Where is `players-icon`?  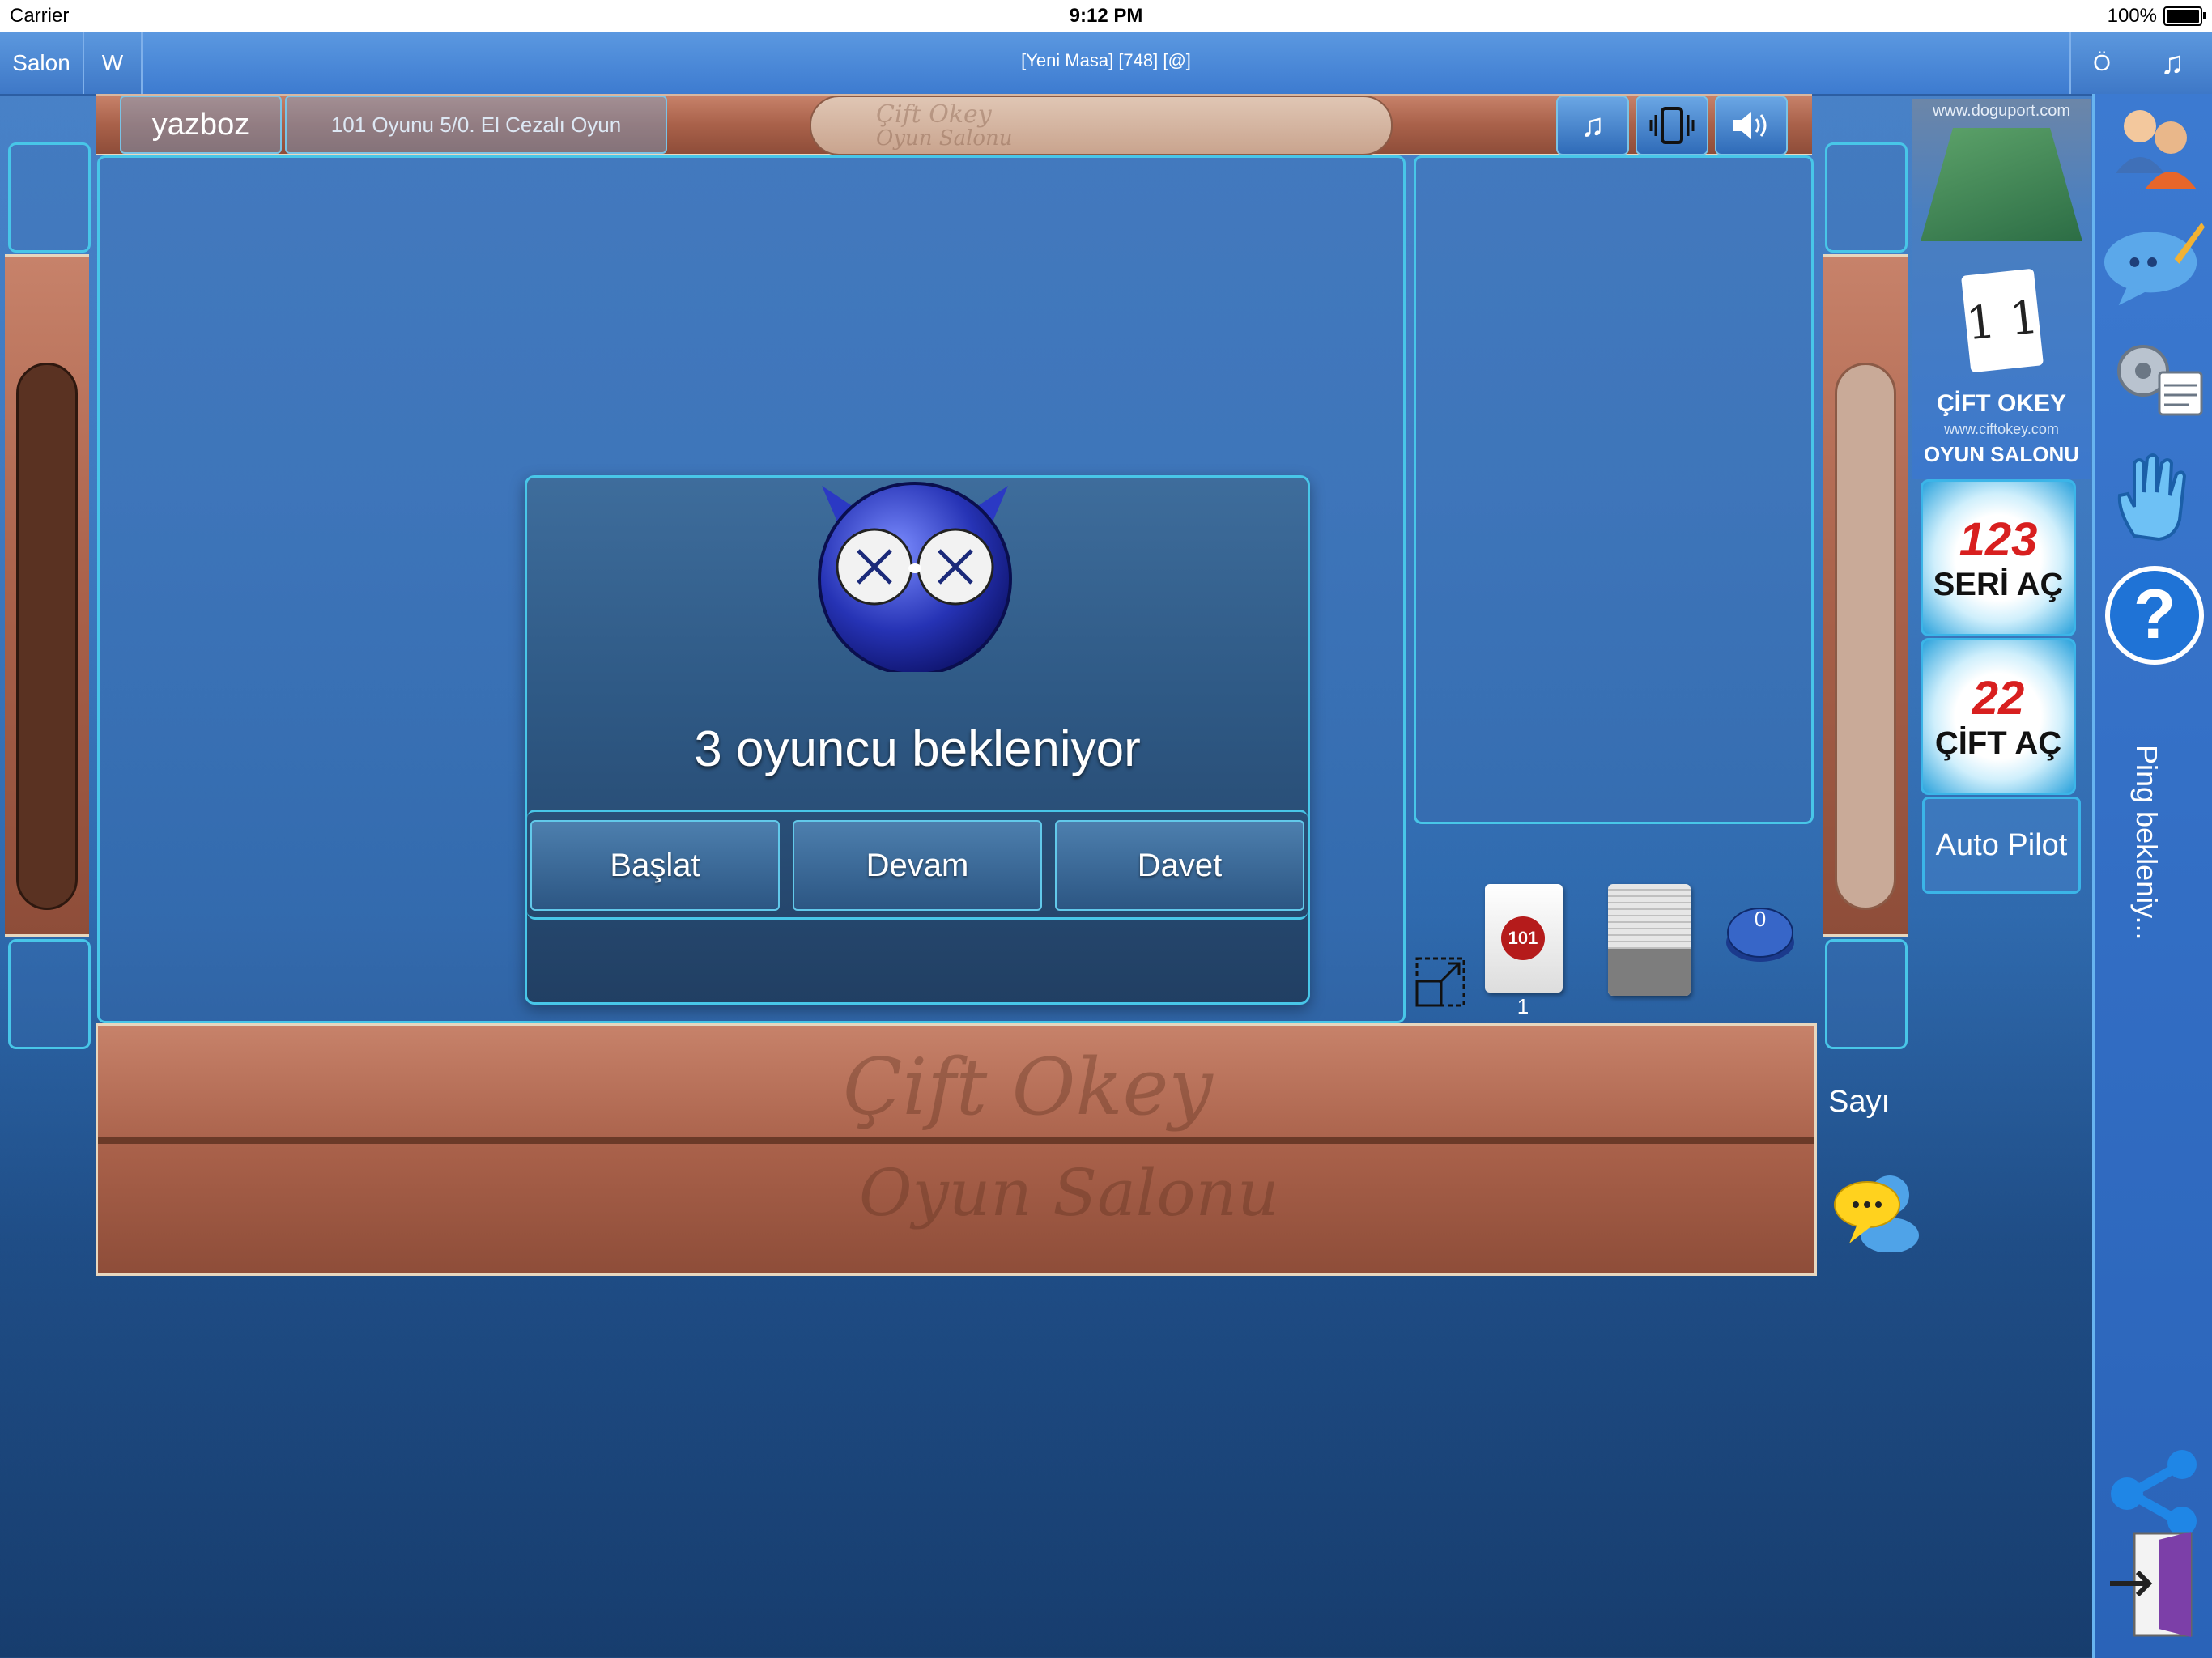
players-icon is located at coordinates (2154, 147).